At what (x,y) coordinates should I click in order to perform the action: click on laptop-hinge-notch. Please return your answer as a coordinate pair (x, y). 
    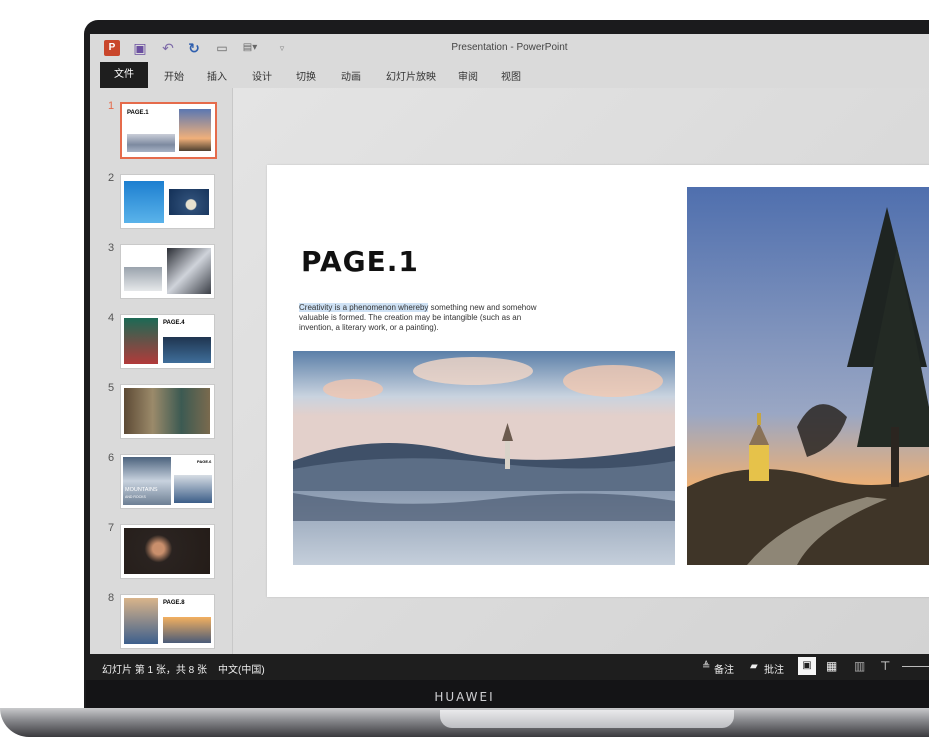
    Looking at the image, I should click on (587, 719).